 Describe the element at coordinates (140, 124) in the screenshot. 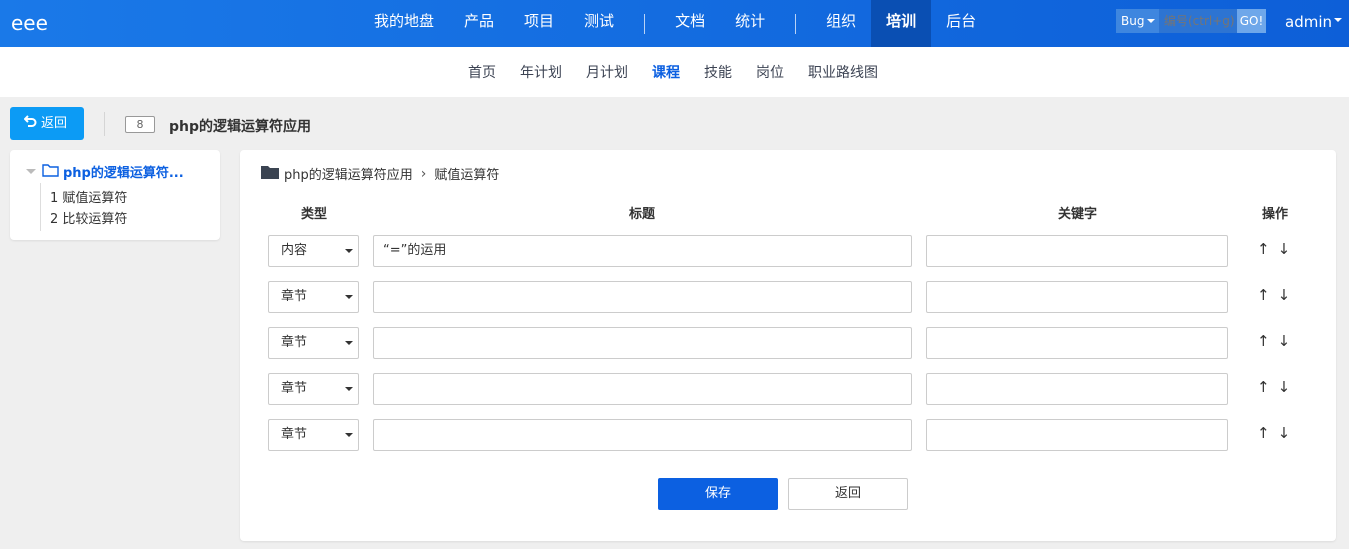

I see `course-id-badge: 8` at that location.